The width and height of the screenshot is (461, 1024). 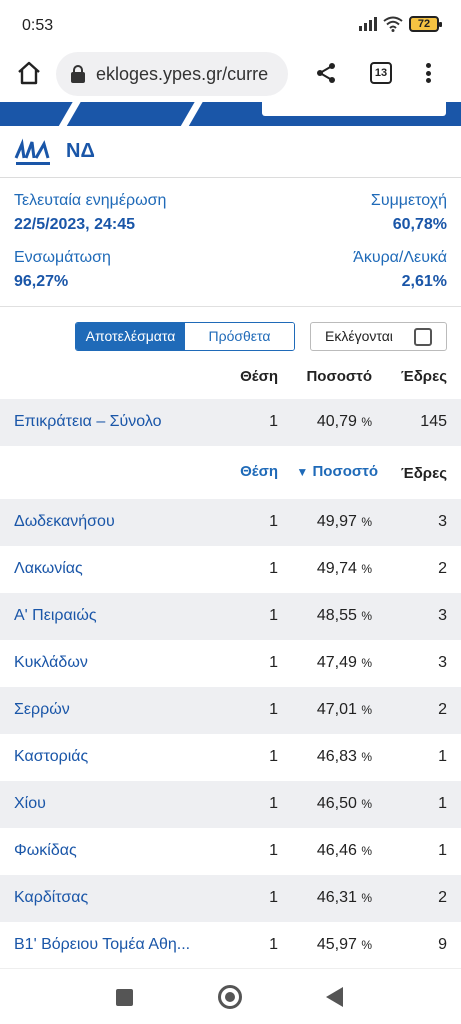 What do you see at coordinates (354, 109) in the screenshot?
I see `header-search-box` at bounding box center [354, 109].